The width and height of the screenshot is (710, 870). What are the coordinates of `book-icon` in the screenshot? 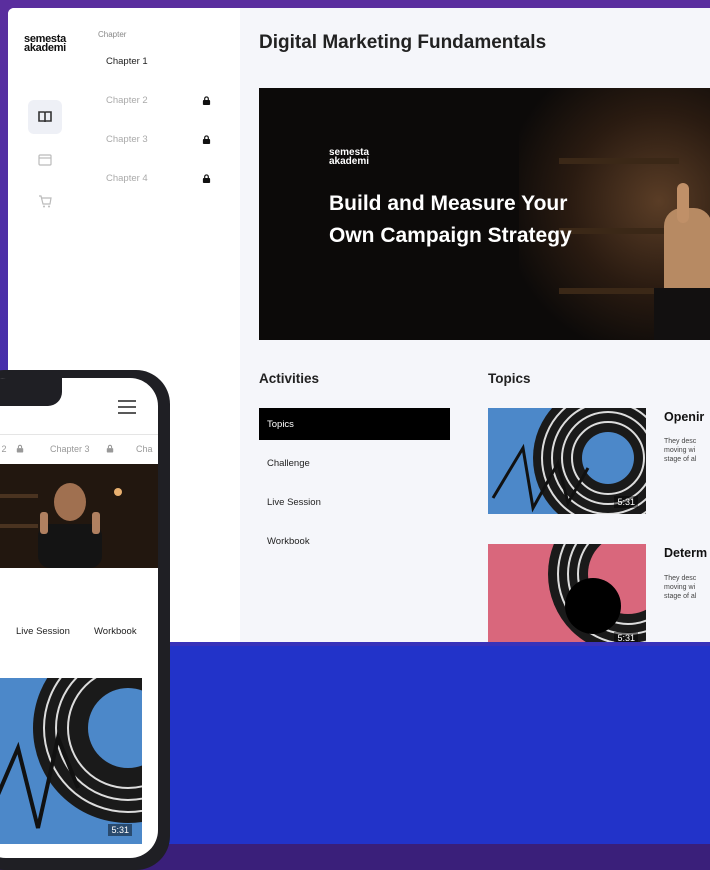 It's located at (45, 117).